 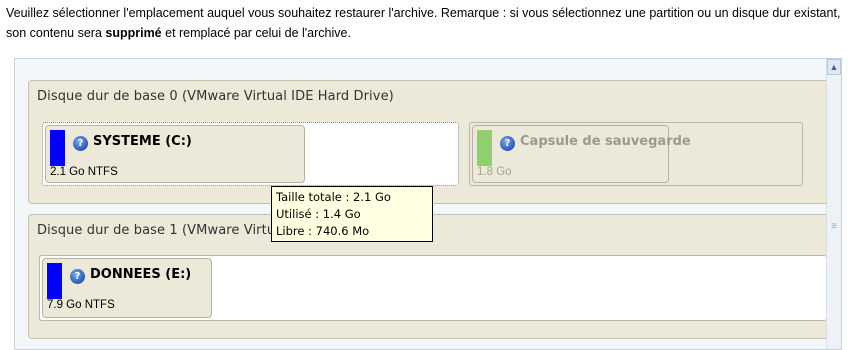 I want to click on scrollbar-grip-icon: ≡, so click(x=834, y=226).